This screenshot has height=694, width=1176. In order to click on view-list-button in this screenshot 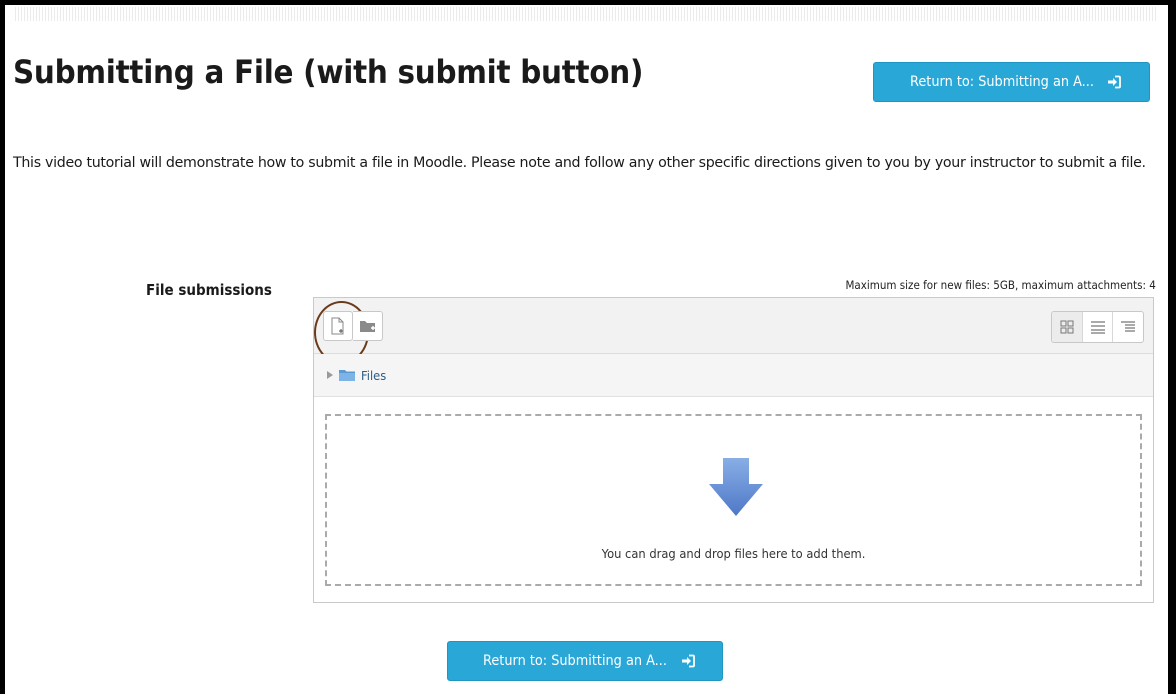, I will do `click(1097, 327)`.